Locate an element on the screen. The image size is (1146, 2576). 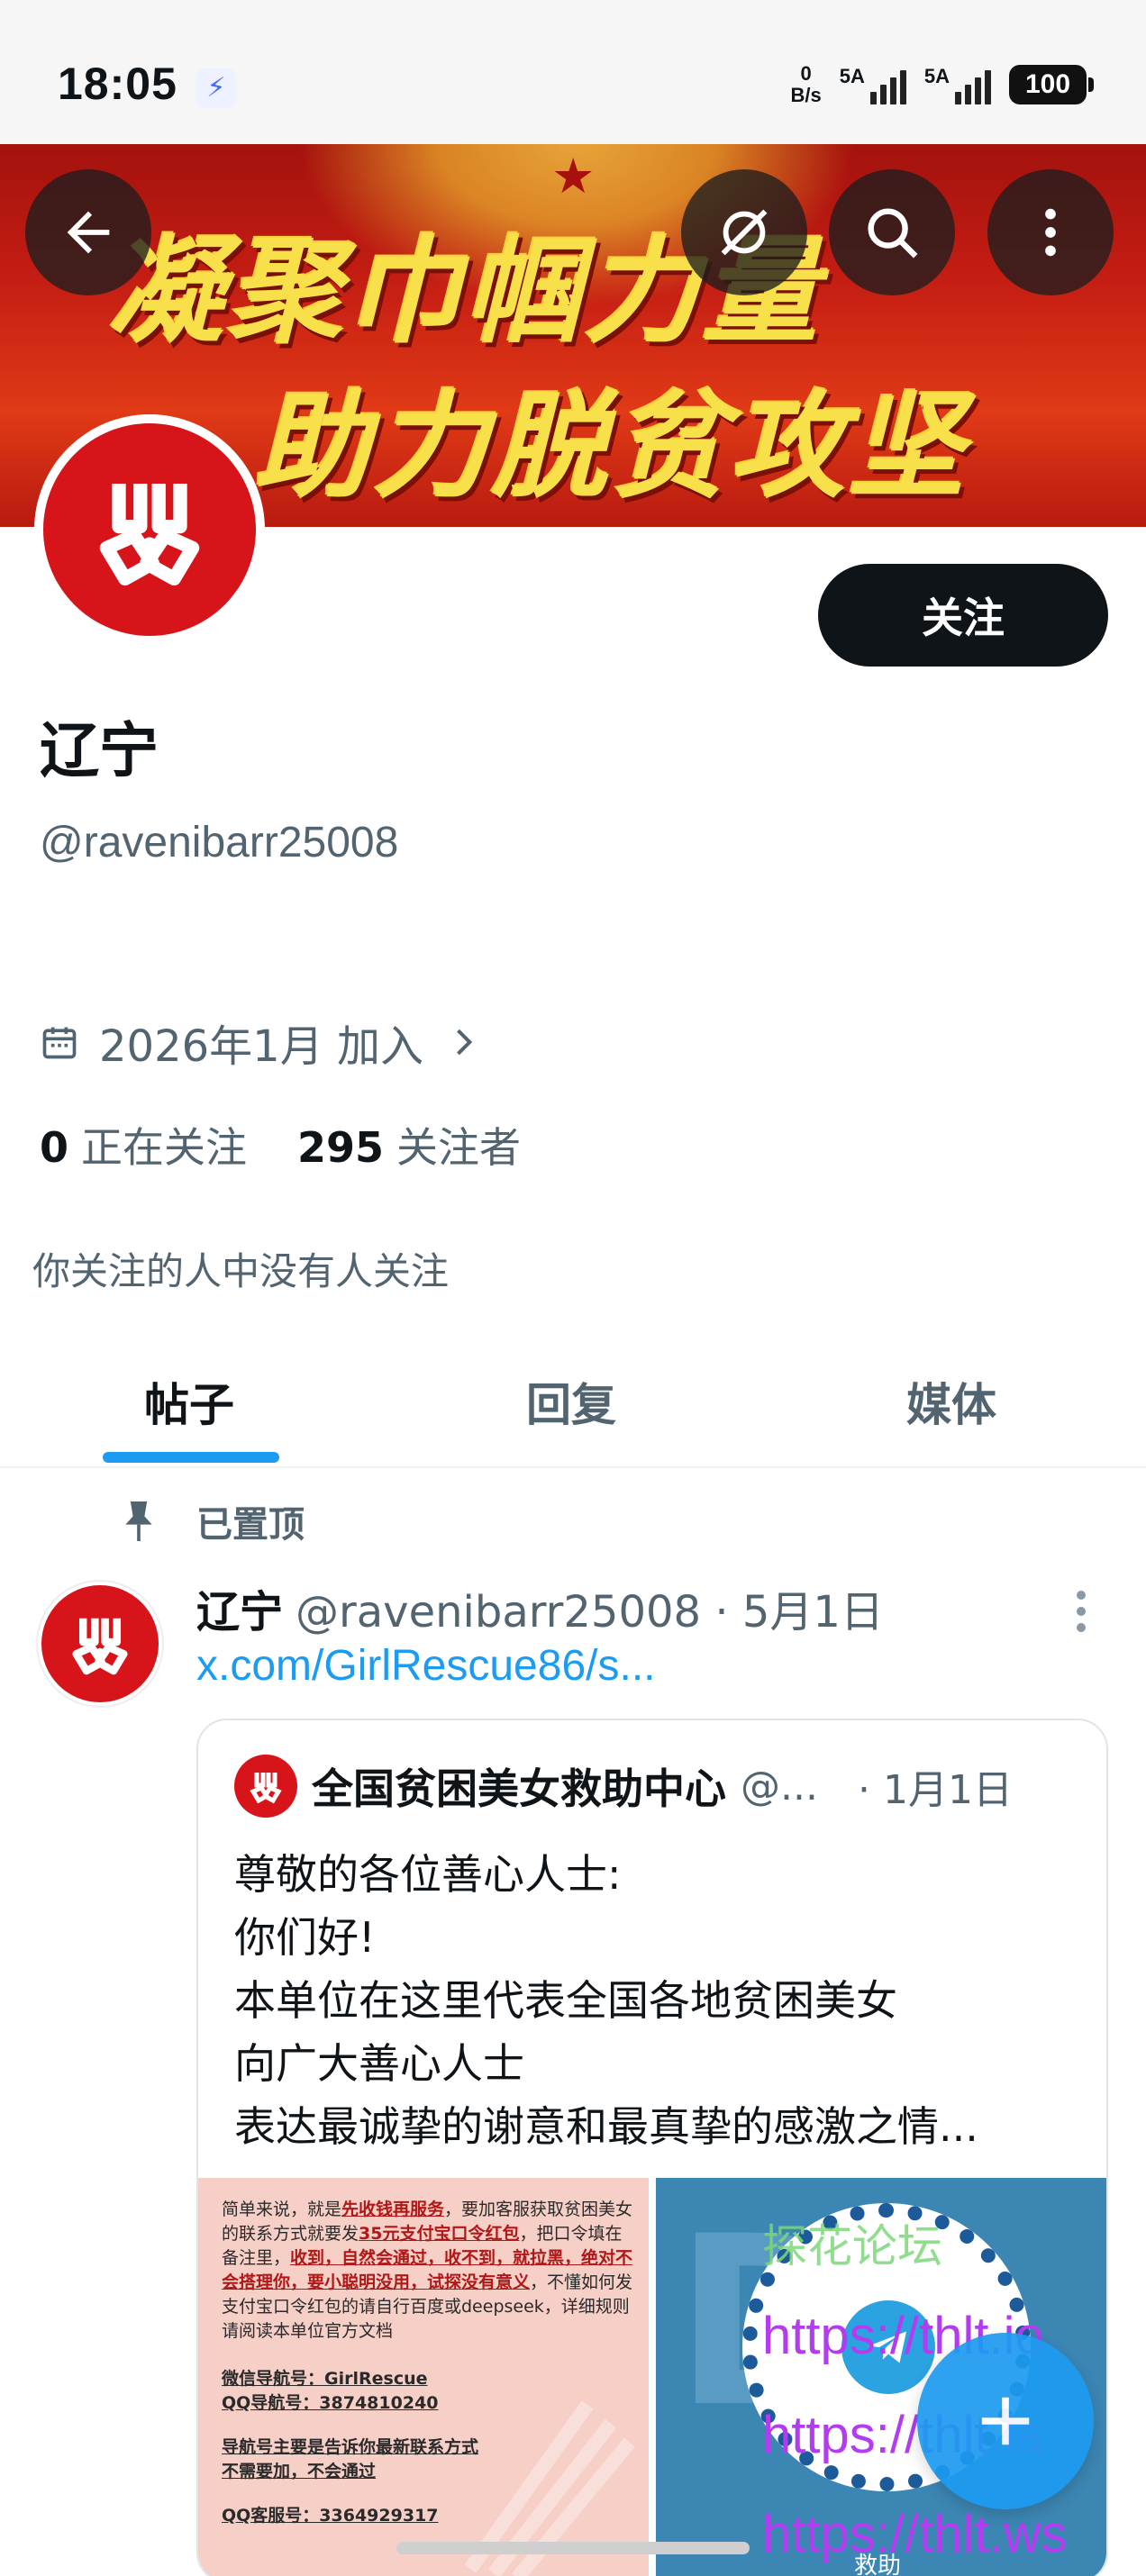
nav-note-1: 导航号主要是告诉你最新联系方式 is located at coordinates (350, 2447).